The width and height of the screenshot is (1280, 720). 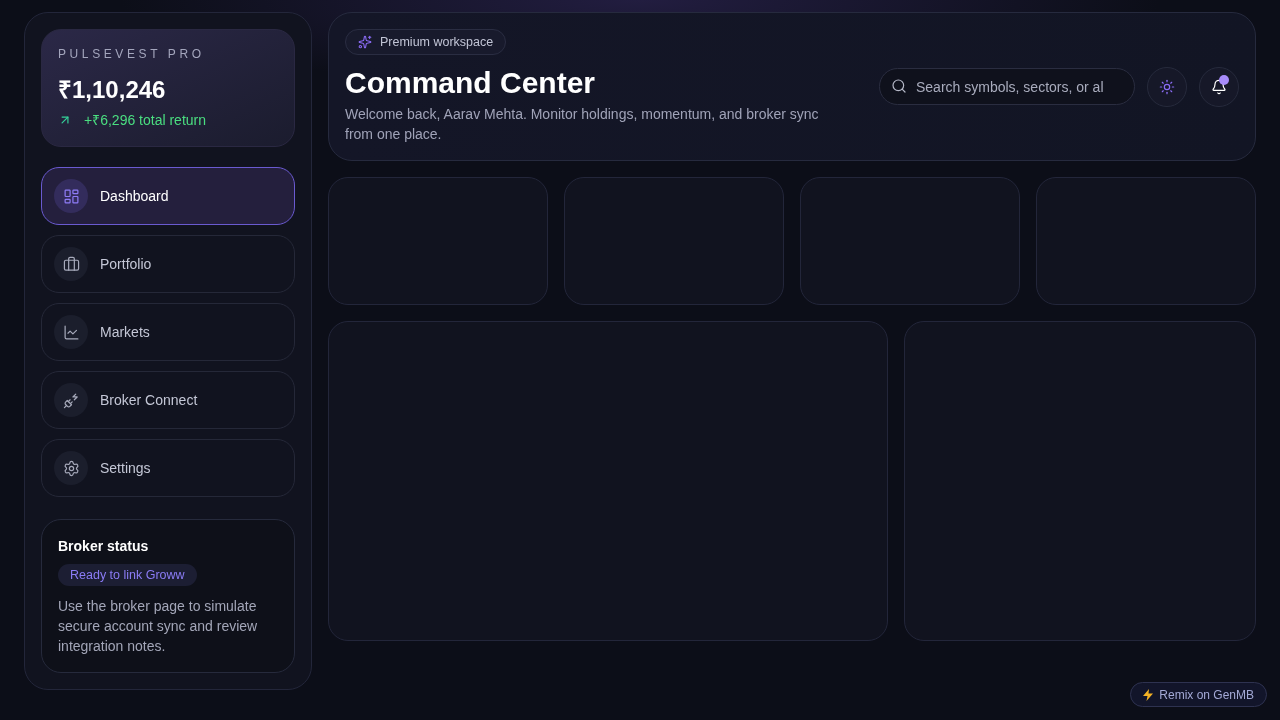 What do you see at coordinates (168, 332) in the screenshot?
I see `nav-item: Markets` at bounding box center [168, 332].